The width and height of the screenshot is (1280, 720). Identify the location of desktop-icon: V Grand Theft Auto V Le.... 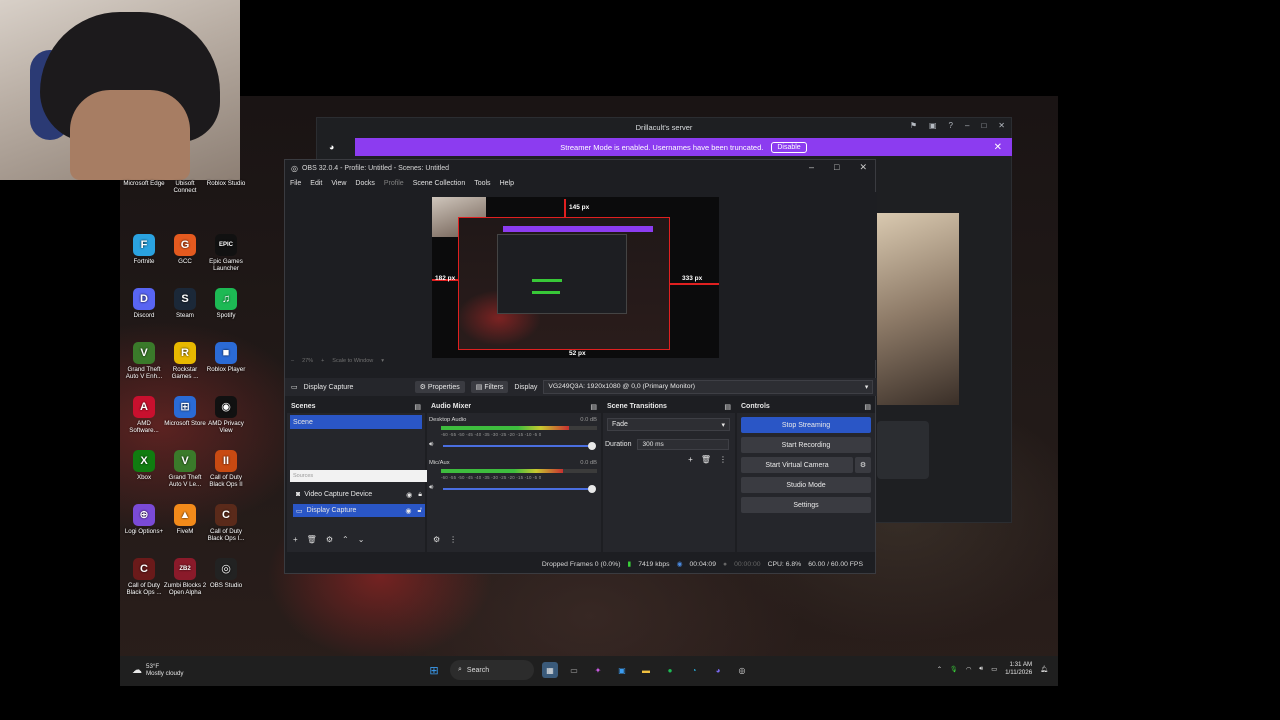
(185, 469).